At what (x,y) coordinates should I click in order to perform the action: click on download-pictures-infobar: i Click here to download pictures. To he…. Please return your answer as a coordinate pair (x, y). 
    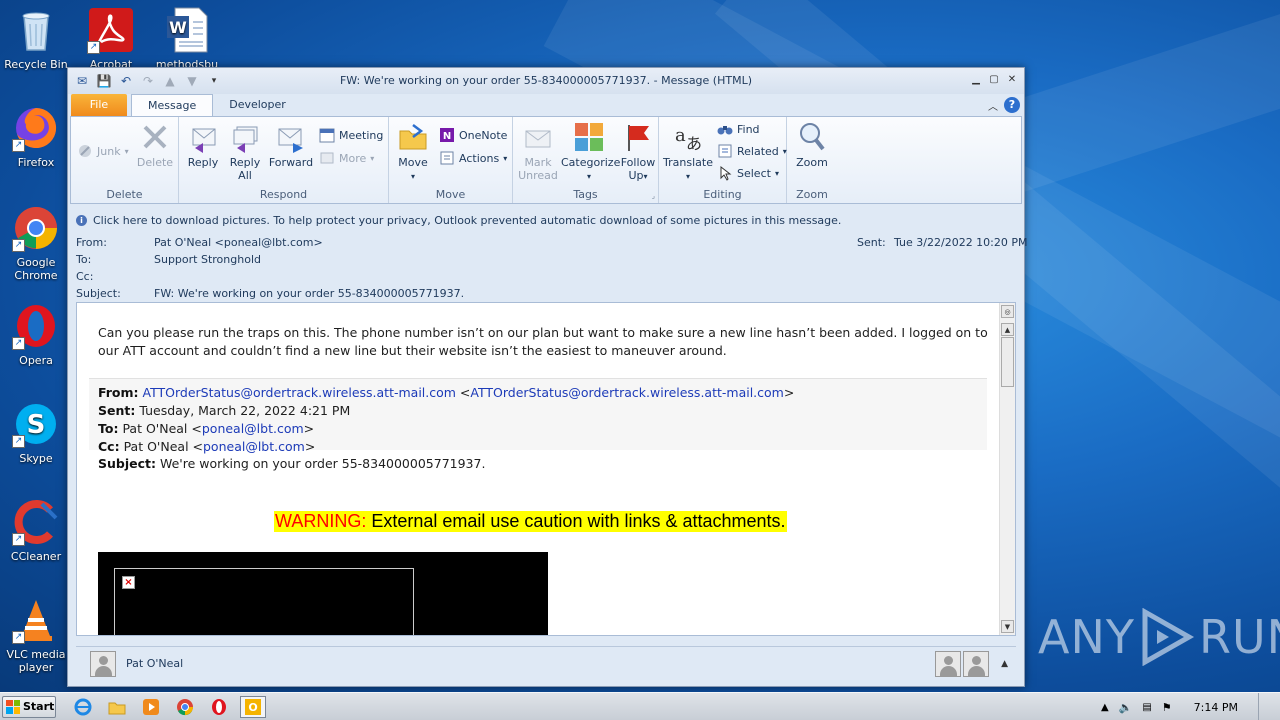
    Looking at the image, I should click on (458, 220).